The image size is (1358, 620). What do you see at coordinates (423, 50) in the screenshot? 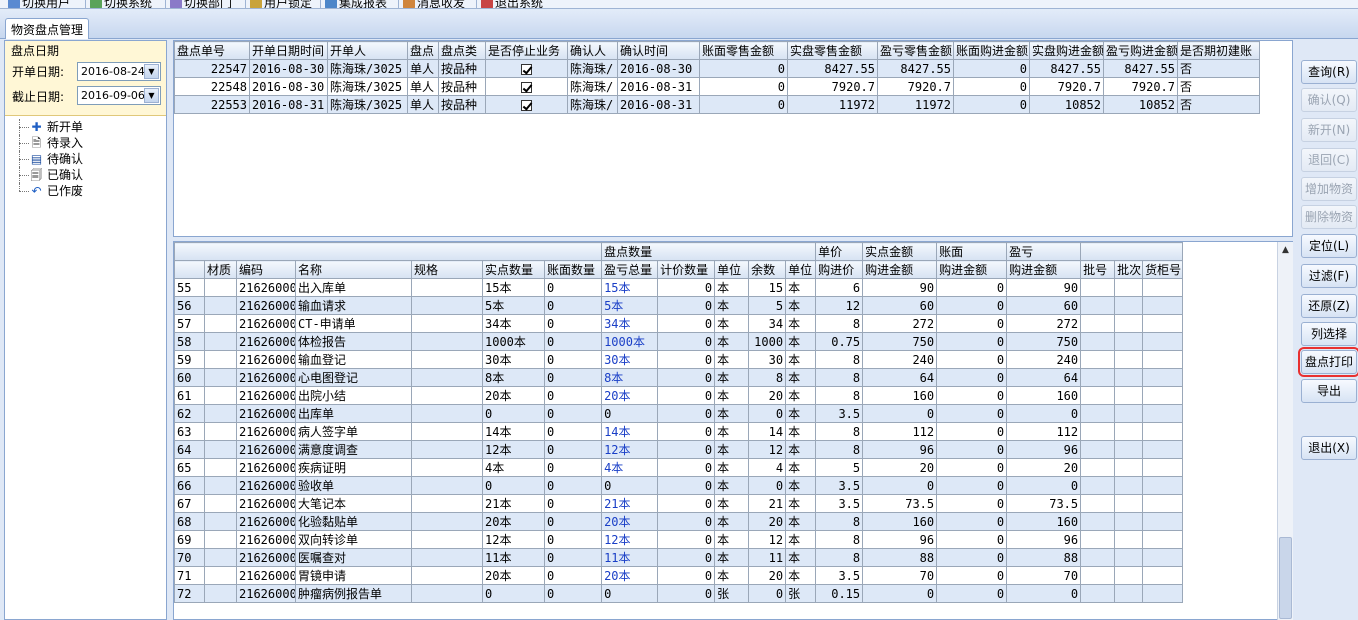
I see `orders-column-header: 盘点` at bounding box center [423, 50].